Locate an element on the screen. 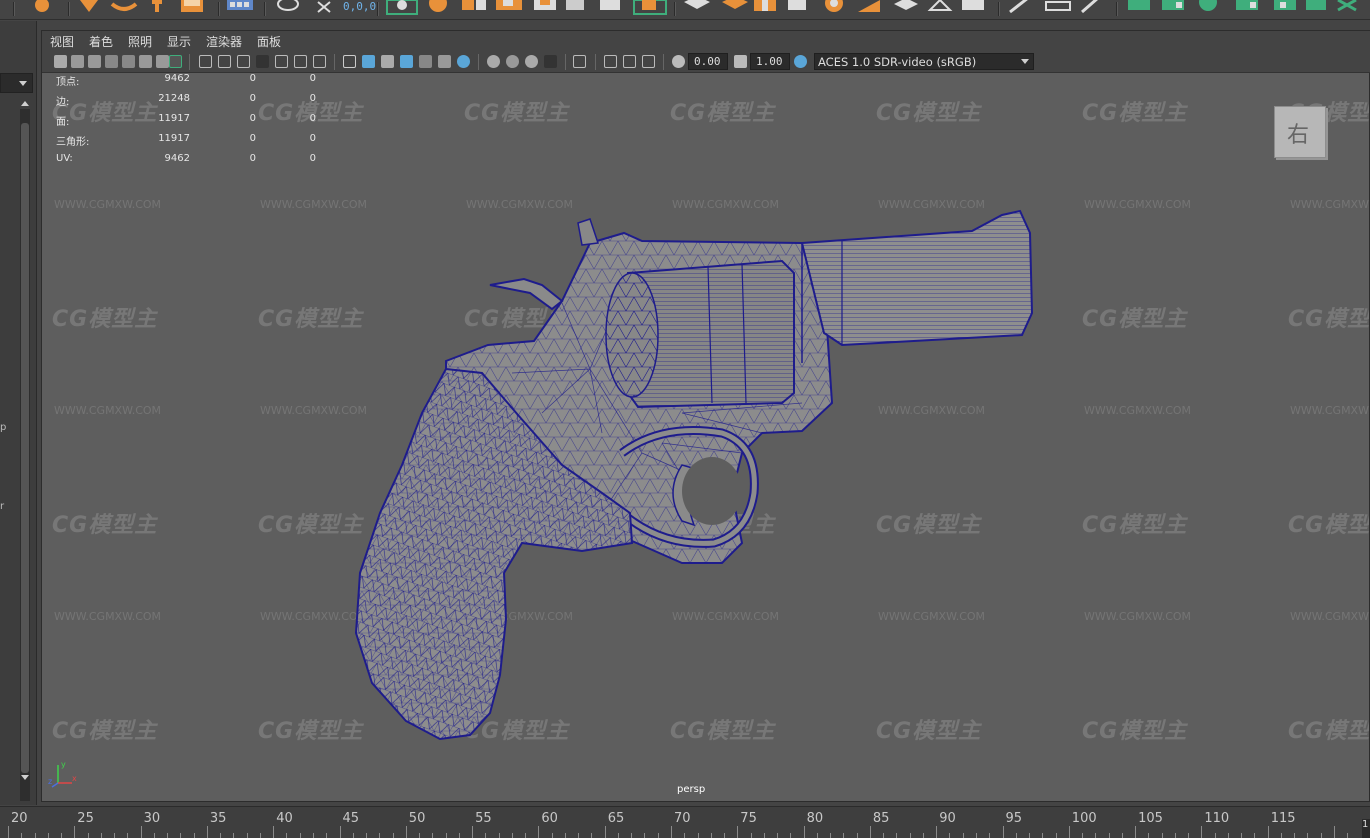 The image size is (1370, 838). bookmark-icon is located at coordinates (94, 61).